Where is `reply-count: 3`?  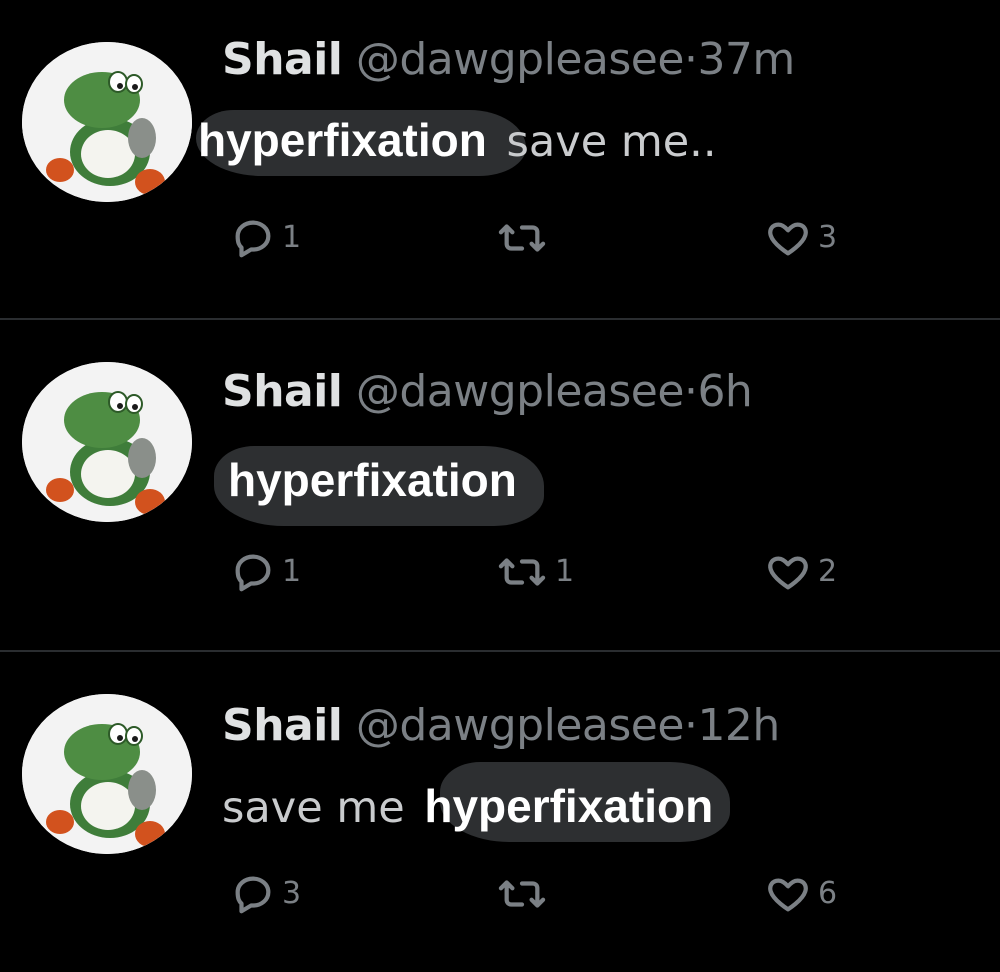
reply-count: 3 is located at coordinates (292, 893).